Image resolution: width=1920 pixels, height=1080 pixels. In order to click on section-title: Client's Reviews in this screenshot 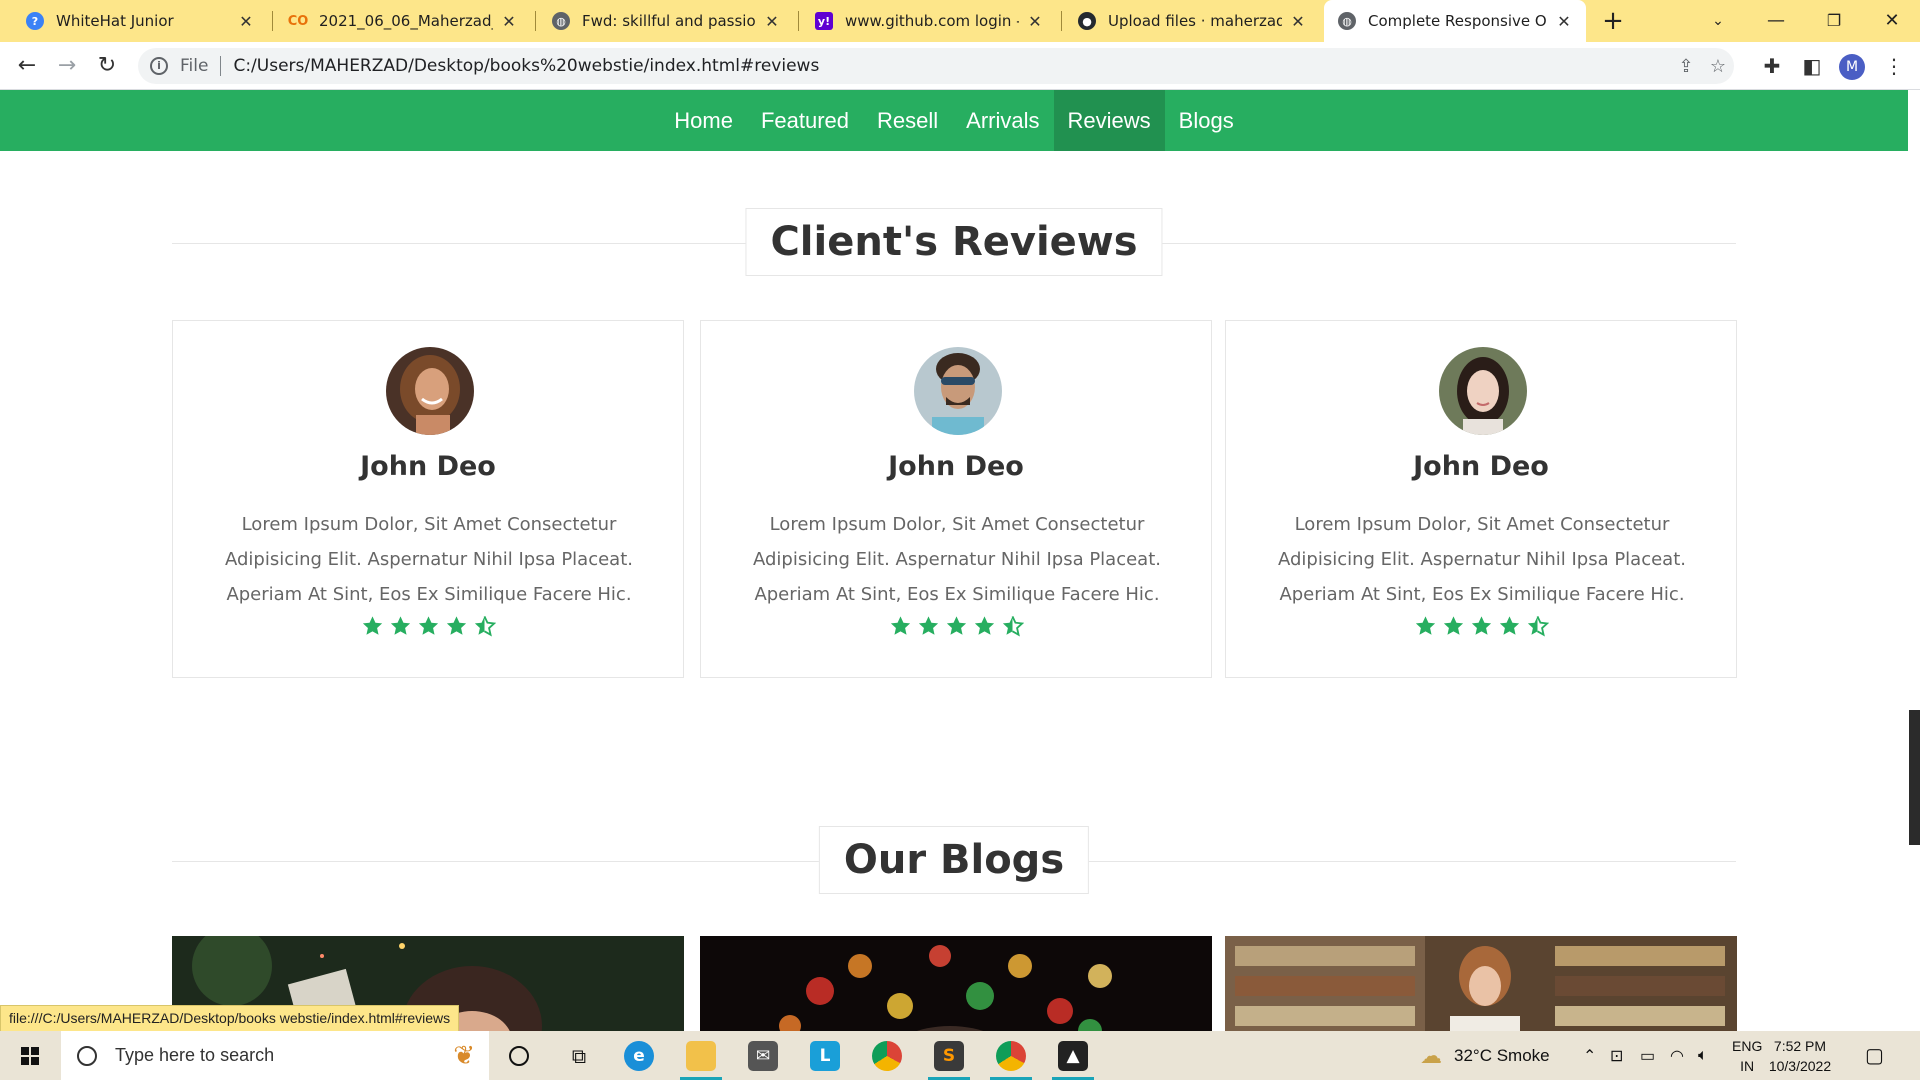, I will do `click(954, 242)`.